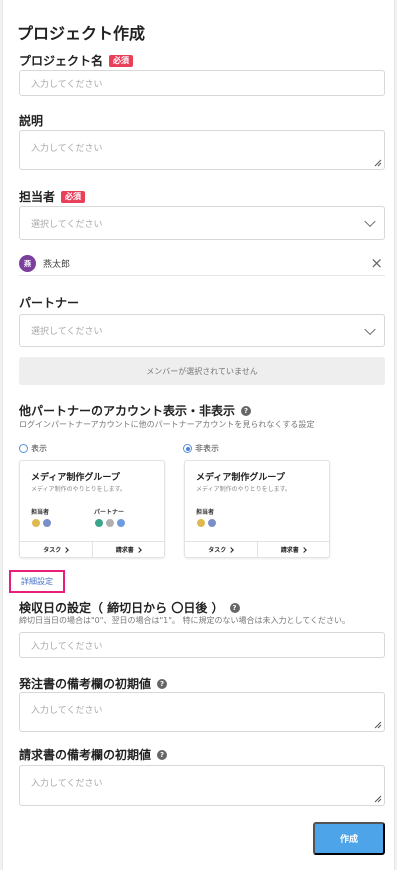 This screenshot has height=870, width=397. I want to click on create-button: 作成, so click(349, 838).